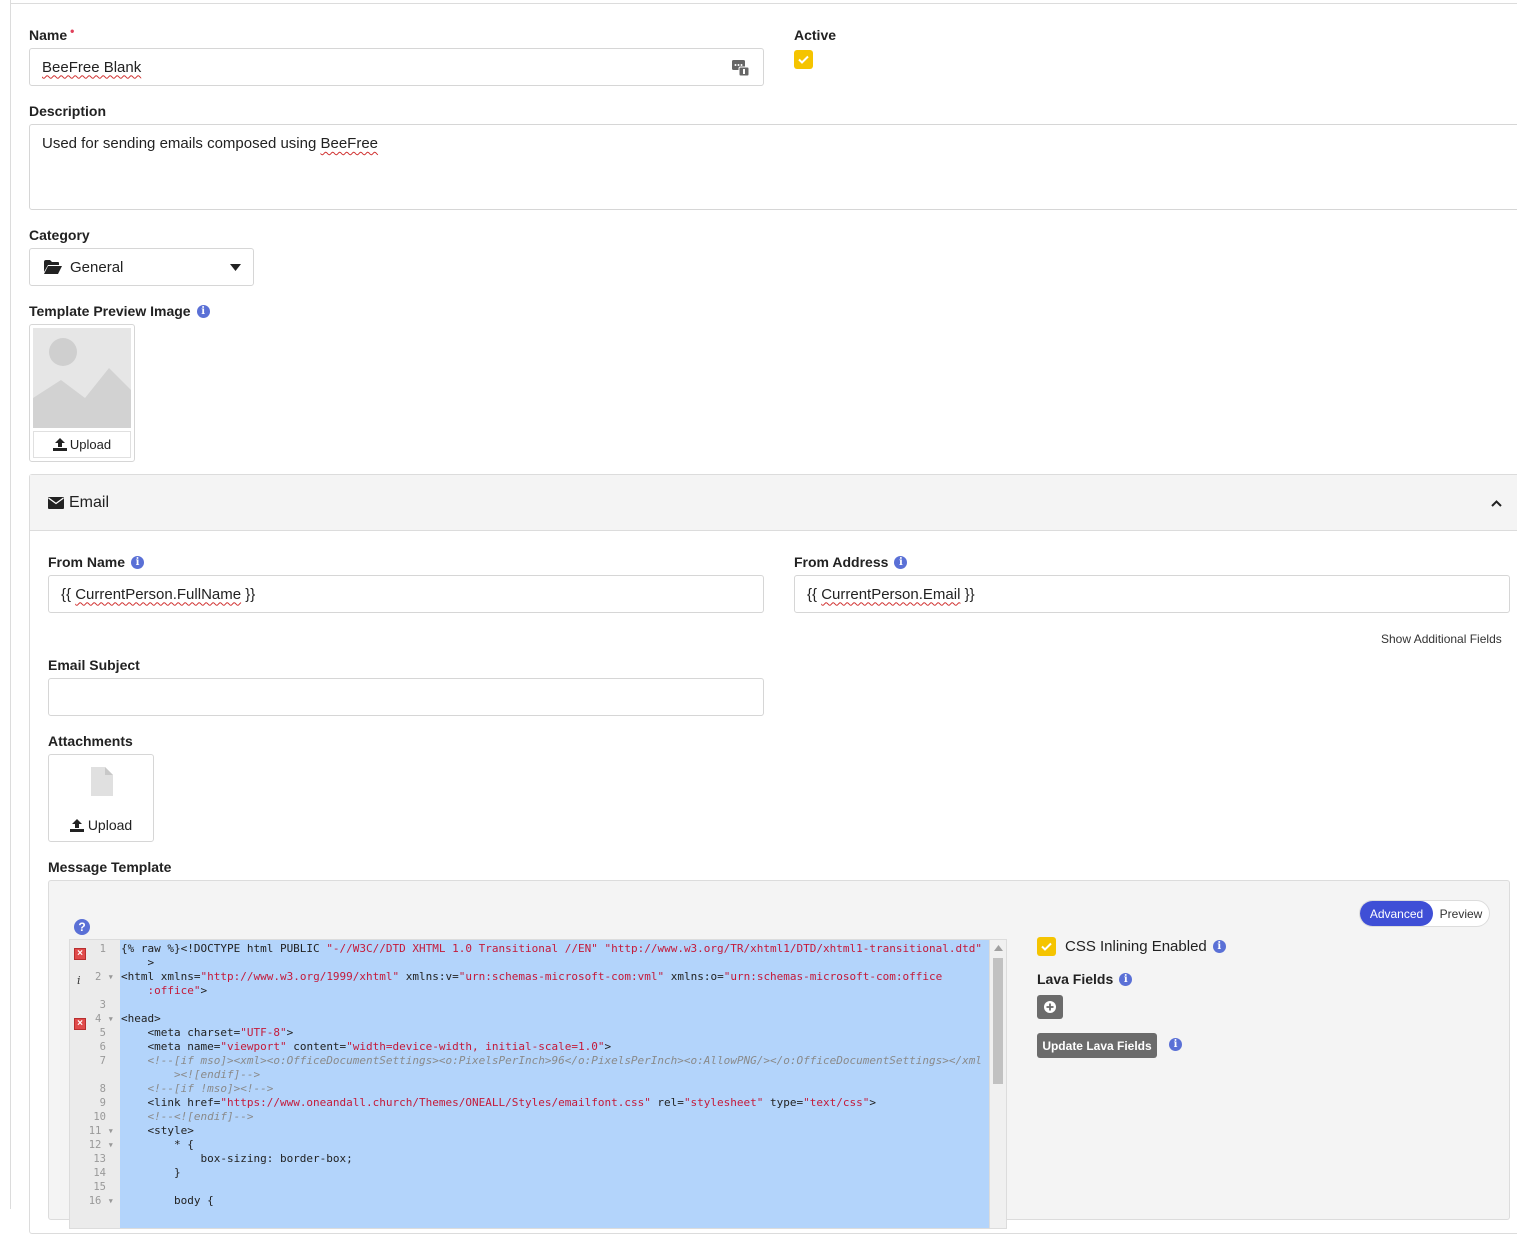 The image size is (1517, 1234). I want to click on code-token: <link href=, so click(171, 1102).